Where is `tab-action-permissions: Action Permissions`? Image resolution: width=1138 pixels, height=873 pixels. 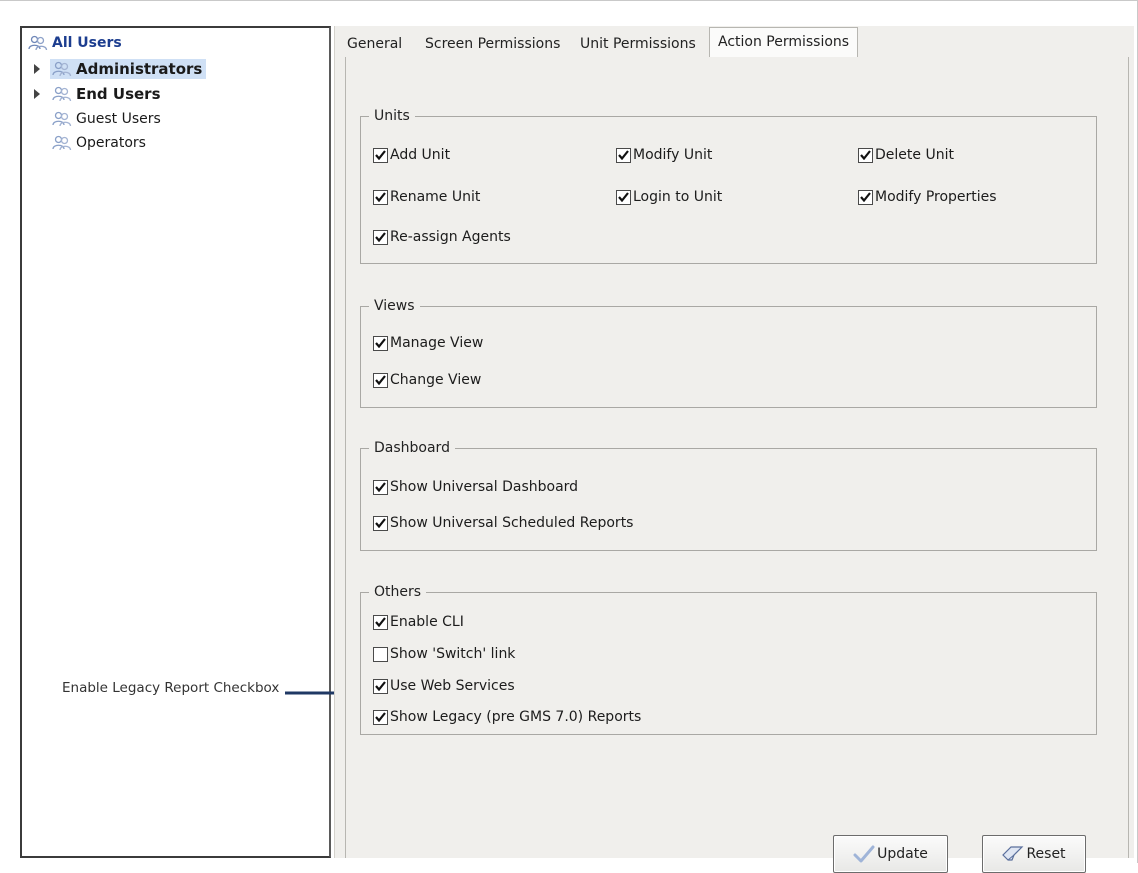 tab-action-permissions: Action Permissions is located at coordinates (784, 43).